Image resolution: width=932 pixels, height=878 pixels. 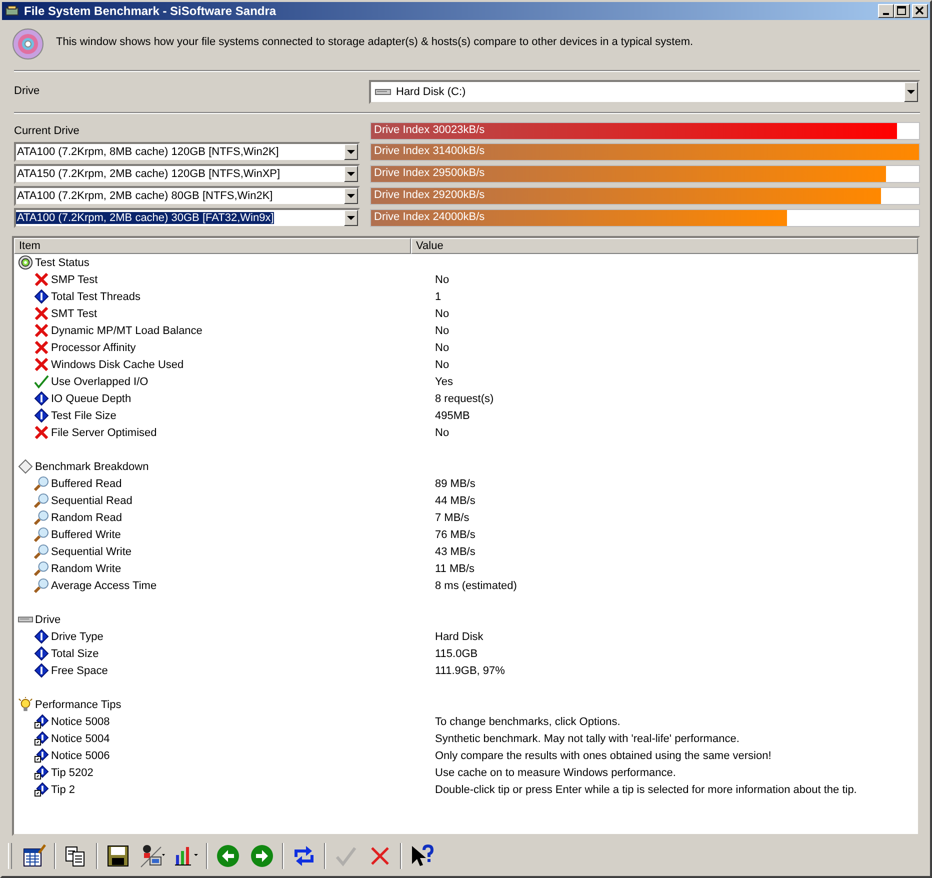 What do you see at coordinates (429, 151) in the screenshot?
I see `index-text: Drive Index 31400kB/s` at bounding box center [429, 151].